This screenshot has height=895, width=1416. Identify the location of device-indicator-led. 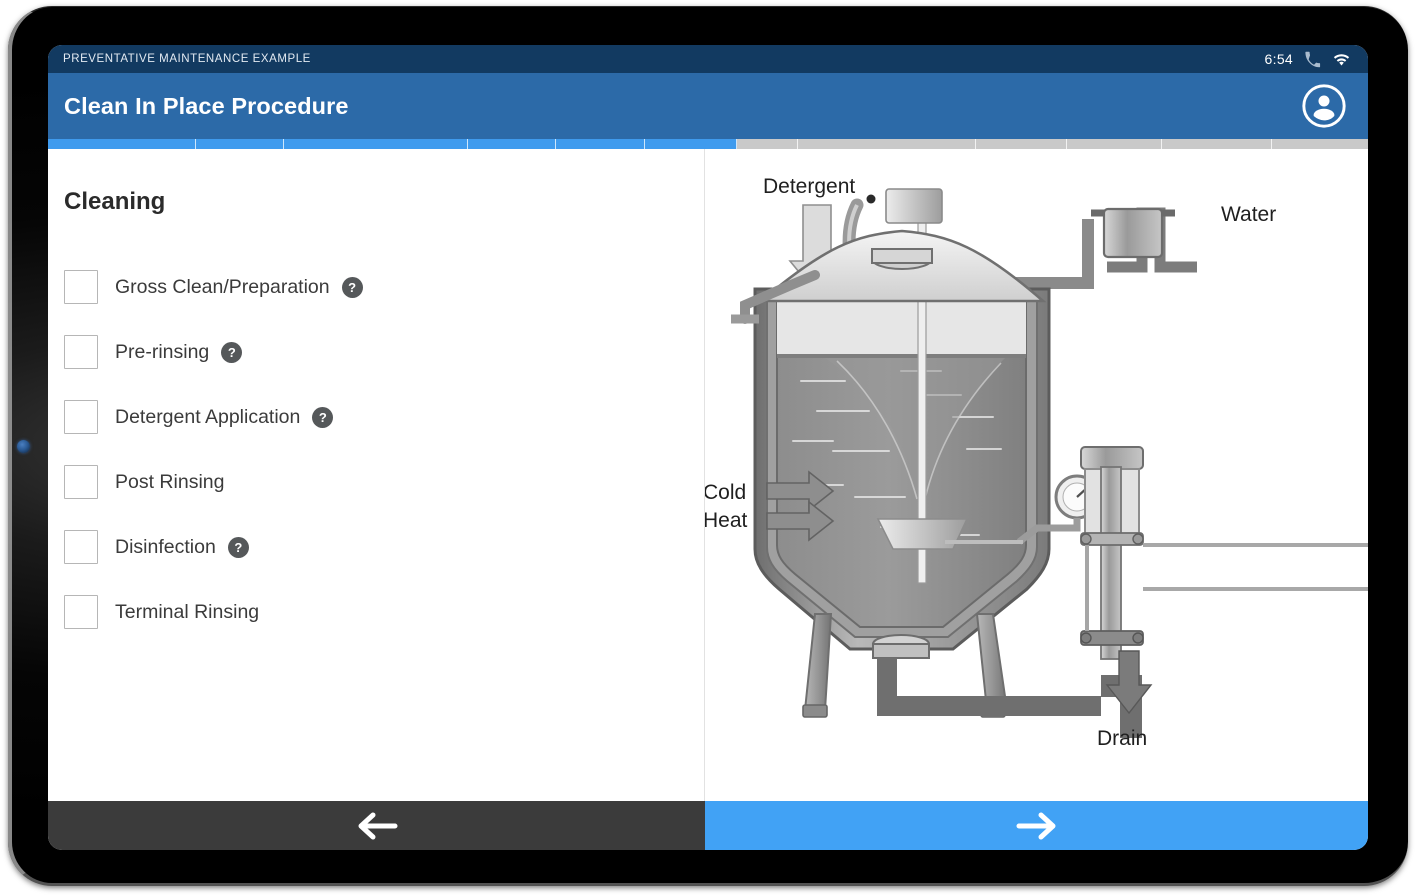
(23, 446).